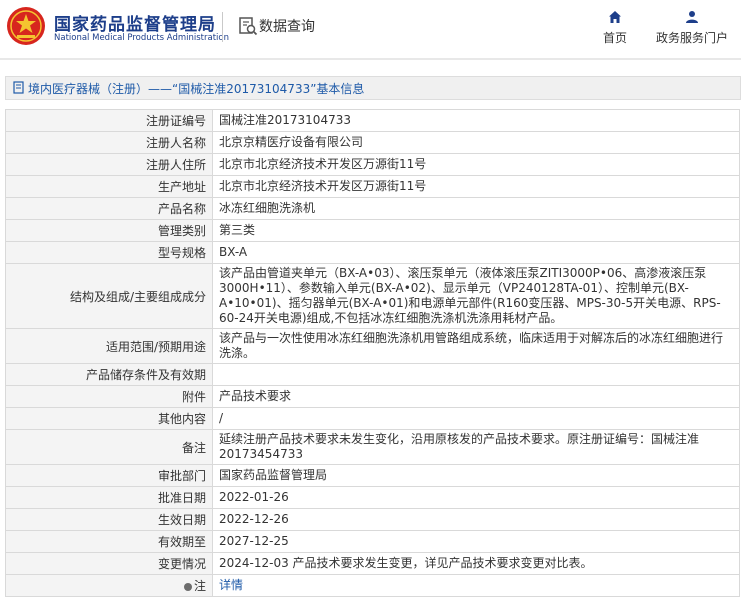 Image resolution: width=741 pixels, height=607 pixels. Describe the element at coordinates (614, 38) in the screenshot. I see `nav-home-label: 首页` at that location.